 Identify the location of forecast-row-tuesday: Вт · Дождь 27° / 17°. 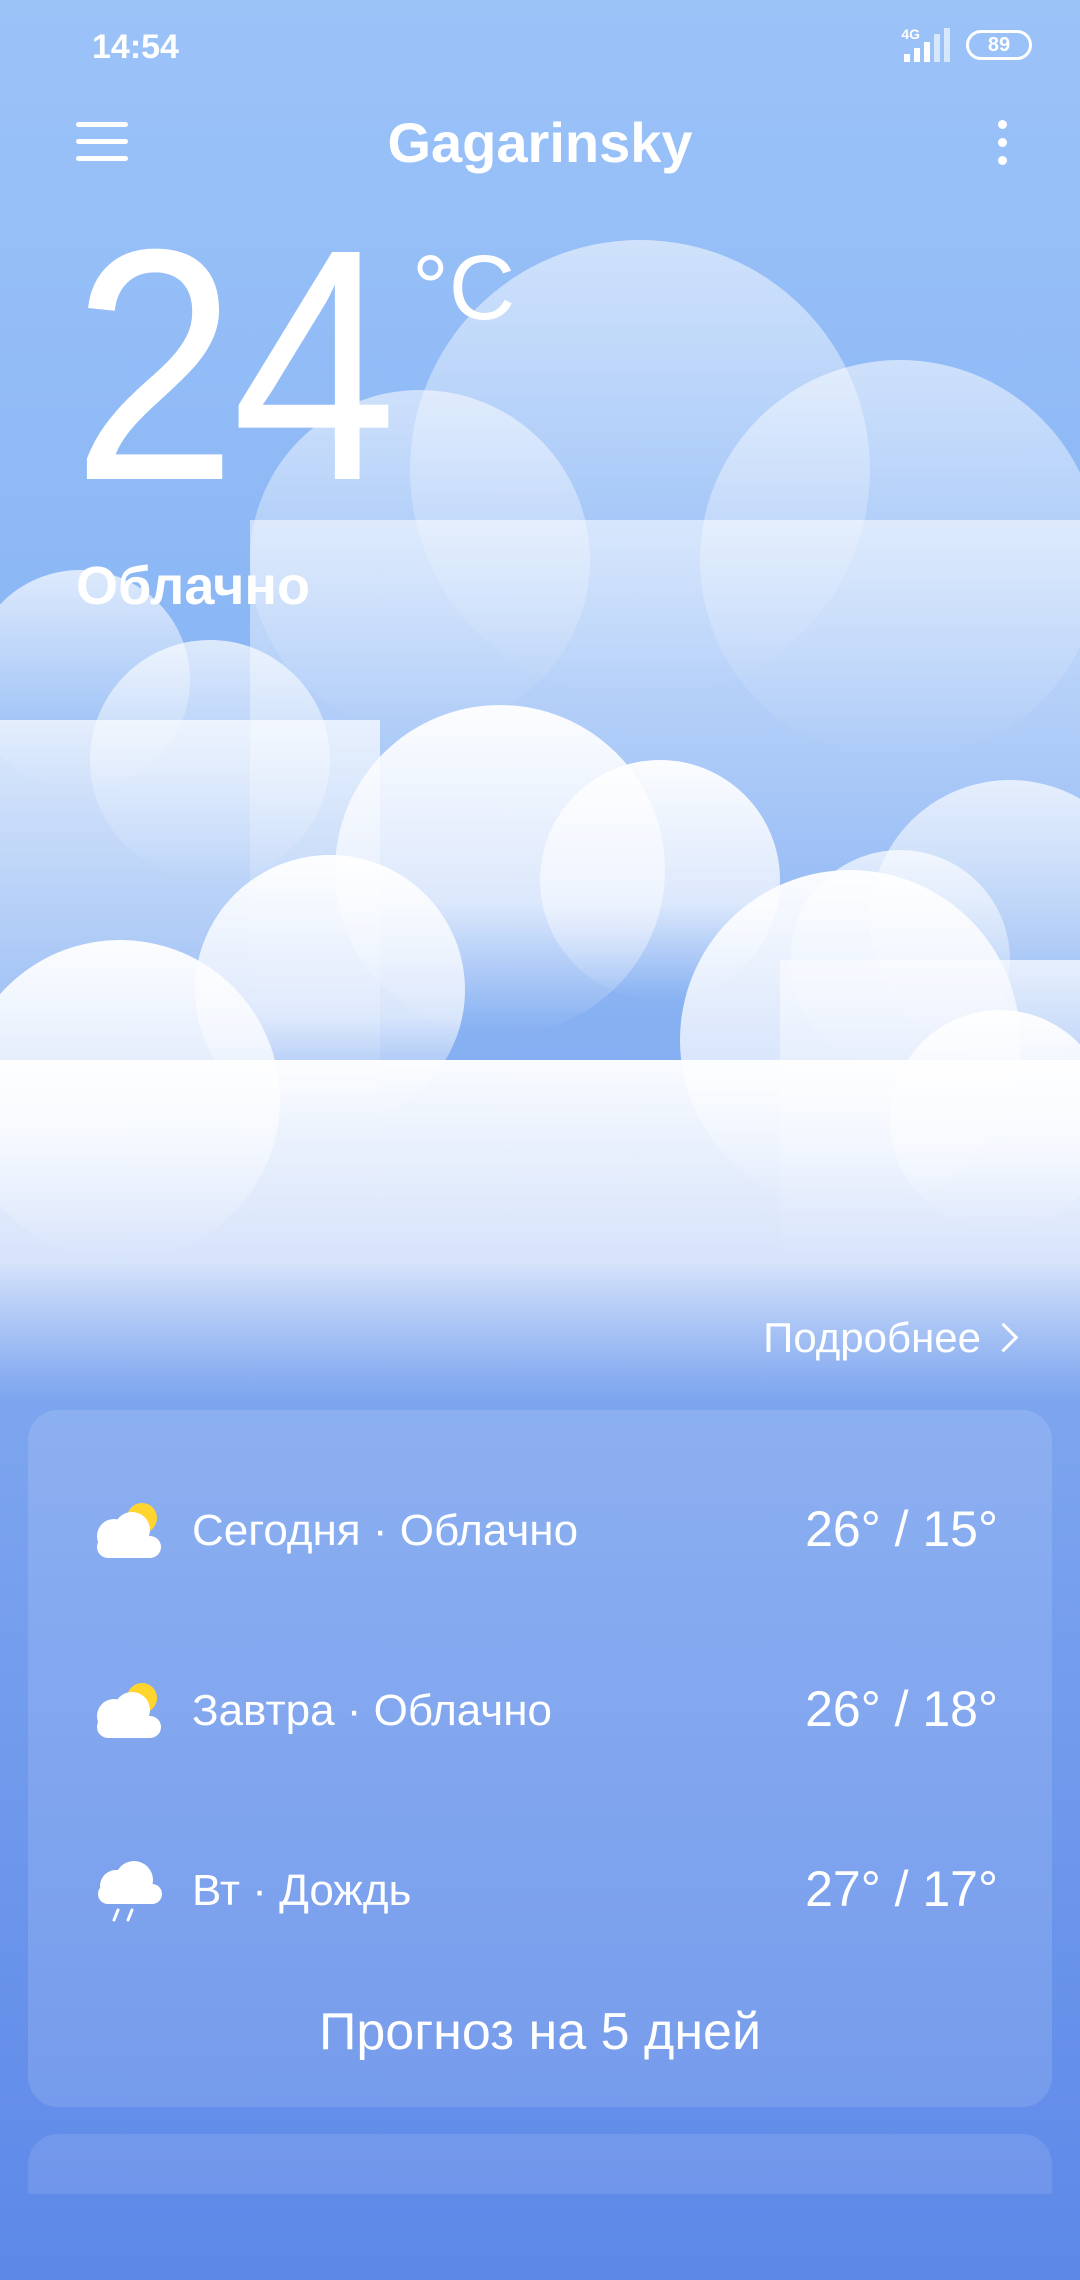
(540, 1898).